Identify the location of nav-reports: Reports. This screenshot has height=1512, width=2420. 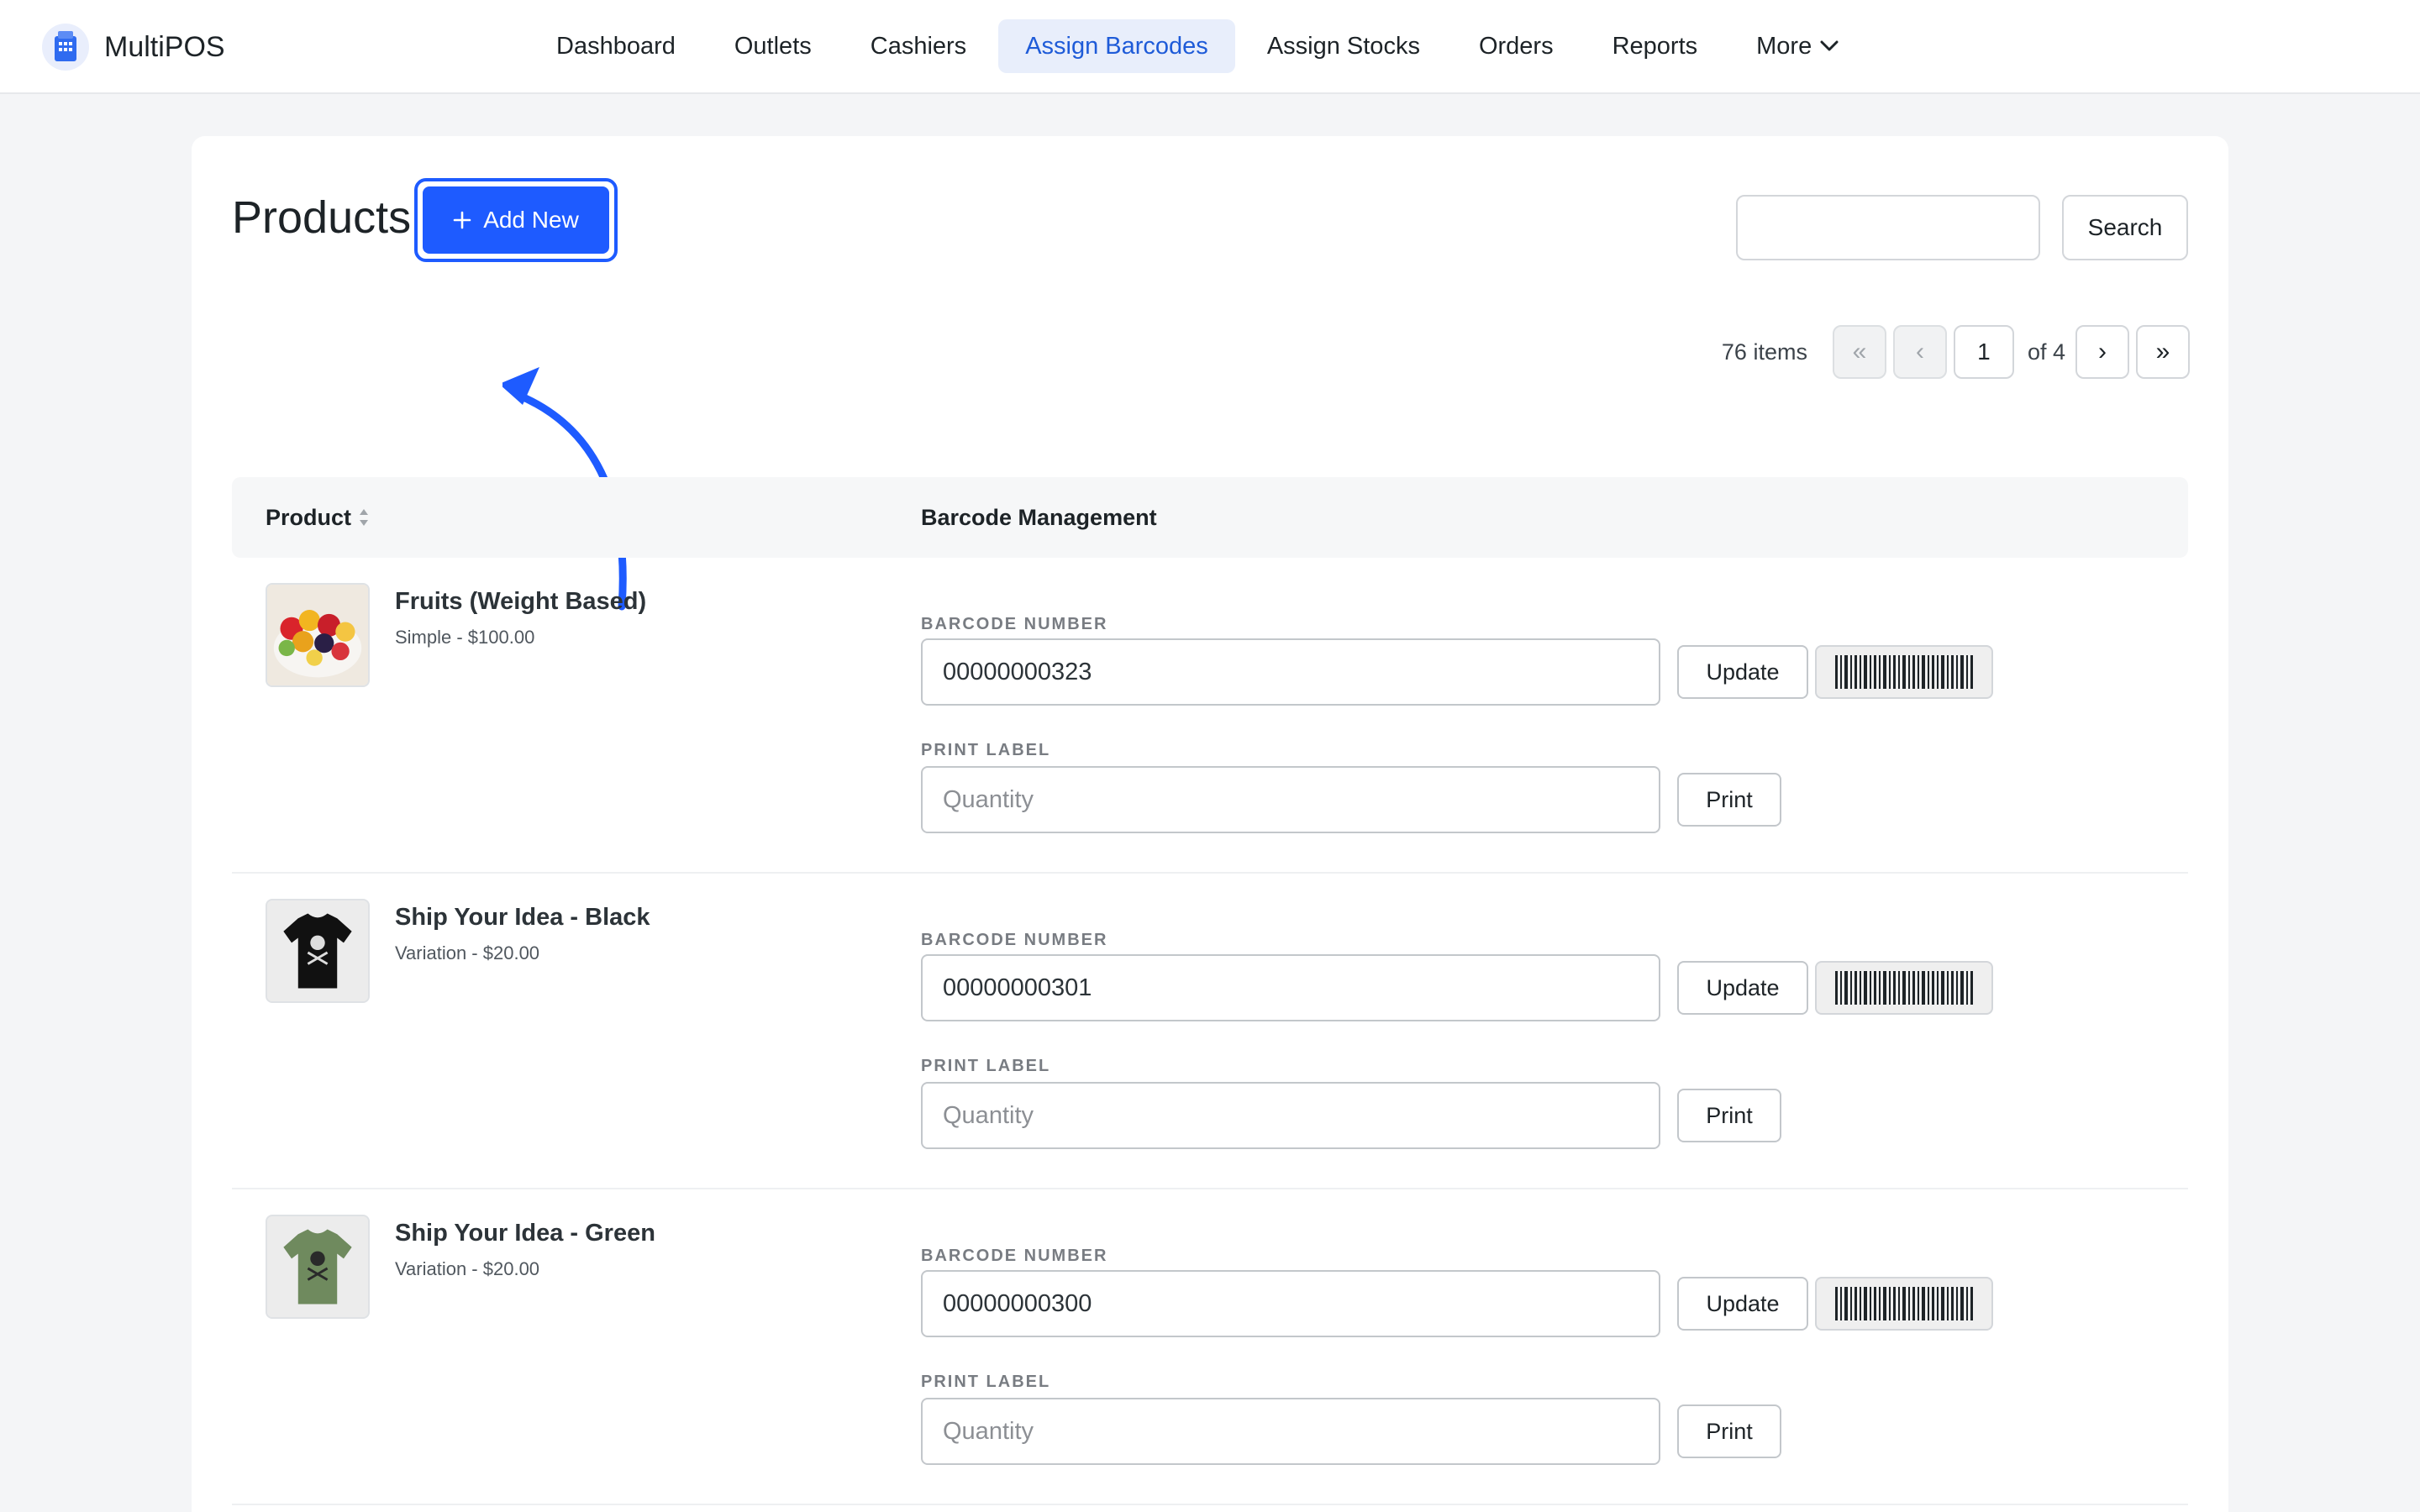
(1655, 46).